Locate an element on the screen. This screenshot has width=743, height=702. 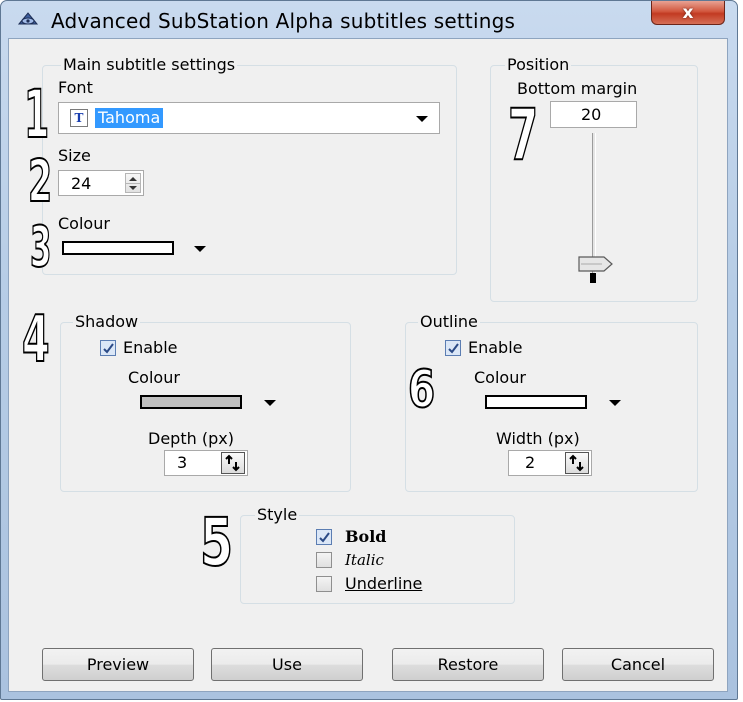
size-value: 24 is located at coordinates (81, 183).